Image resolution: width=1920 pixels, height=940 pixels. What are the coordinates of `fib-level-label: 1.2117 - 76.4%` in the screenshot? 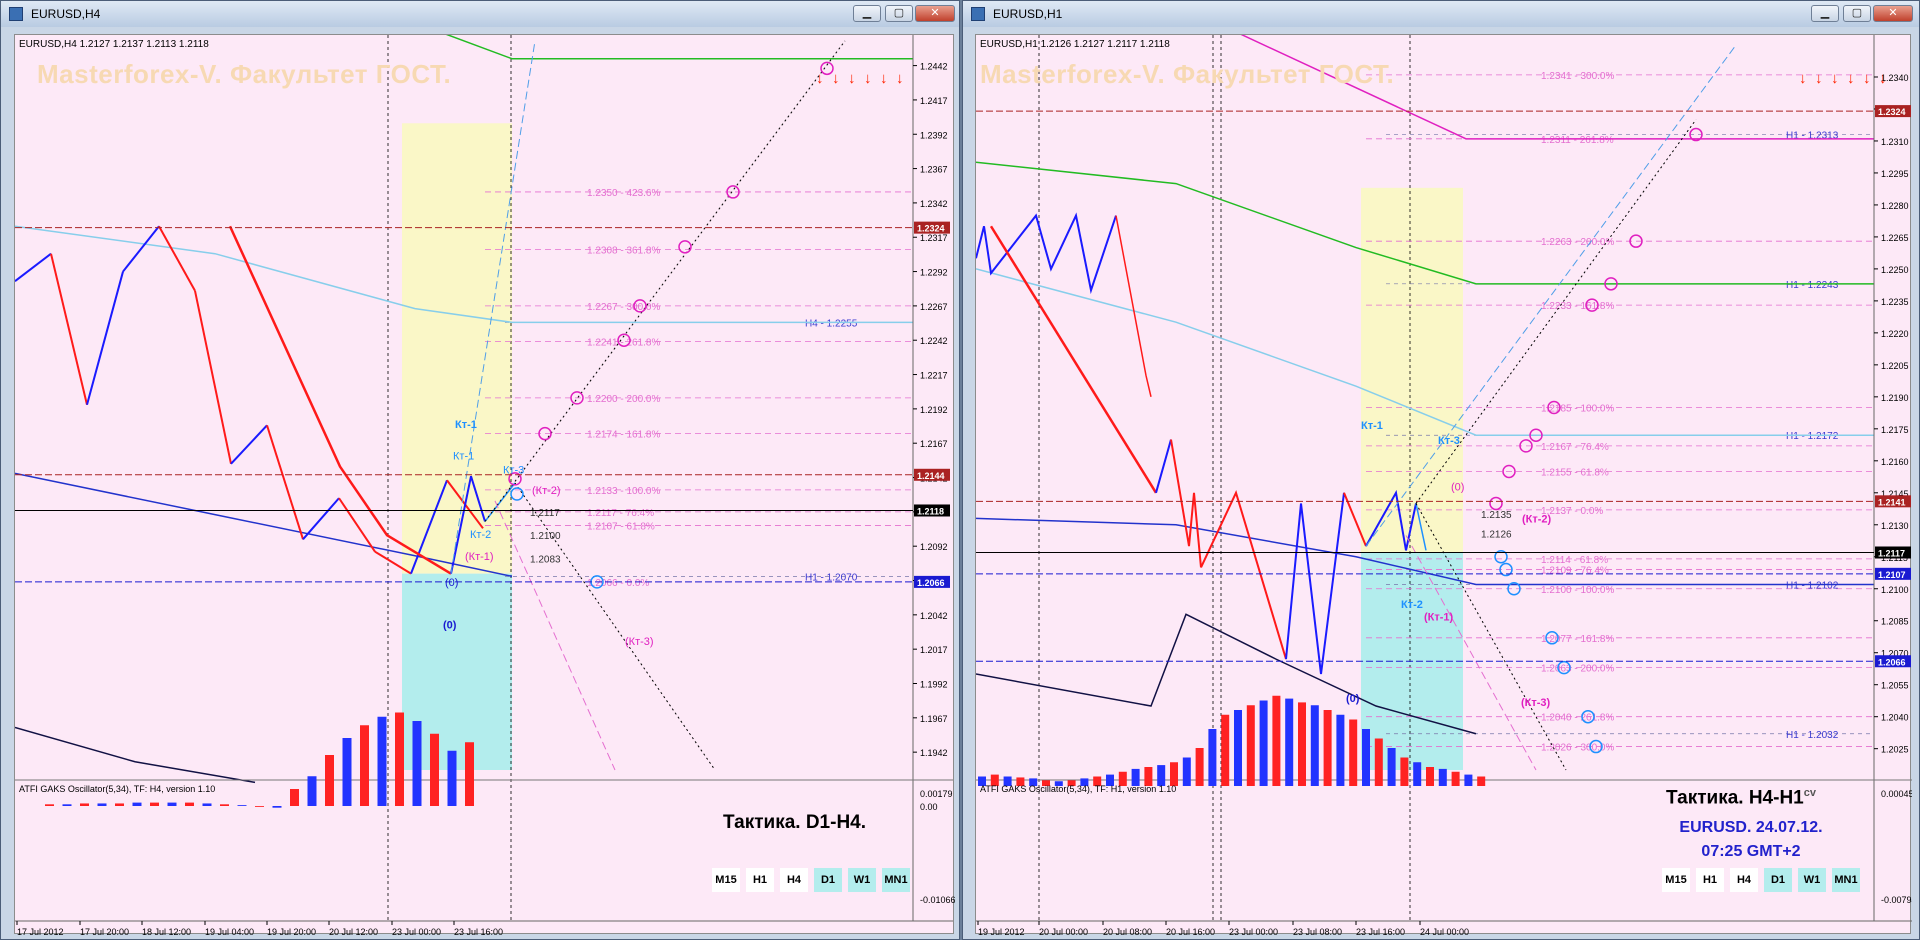 It's located at (620, 513).